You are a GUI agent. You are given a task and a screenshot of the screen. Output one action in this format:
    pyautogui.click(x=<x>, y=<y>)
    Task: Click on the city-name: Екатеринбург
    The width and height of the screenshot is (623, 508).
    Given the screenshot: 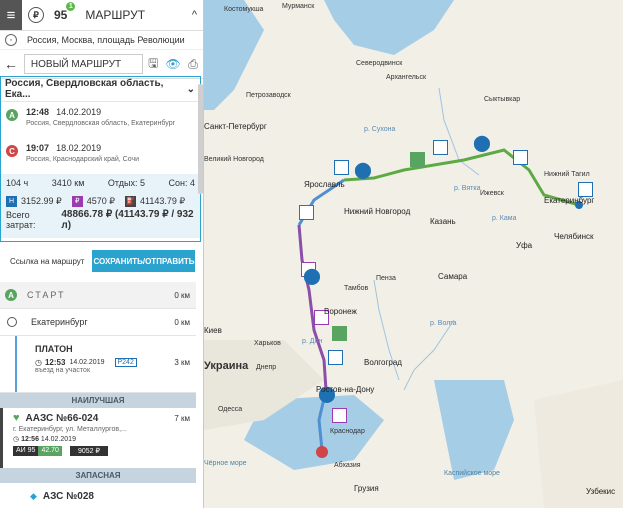 What is the action you would take?
    pyautogui.click(x=59, y=322)
    